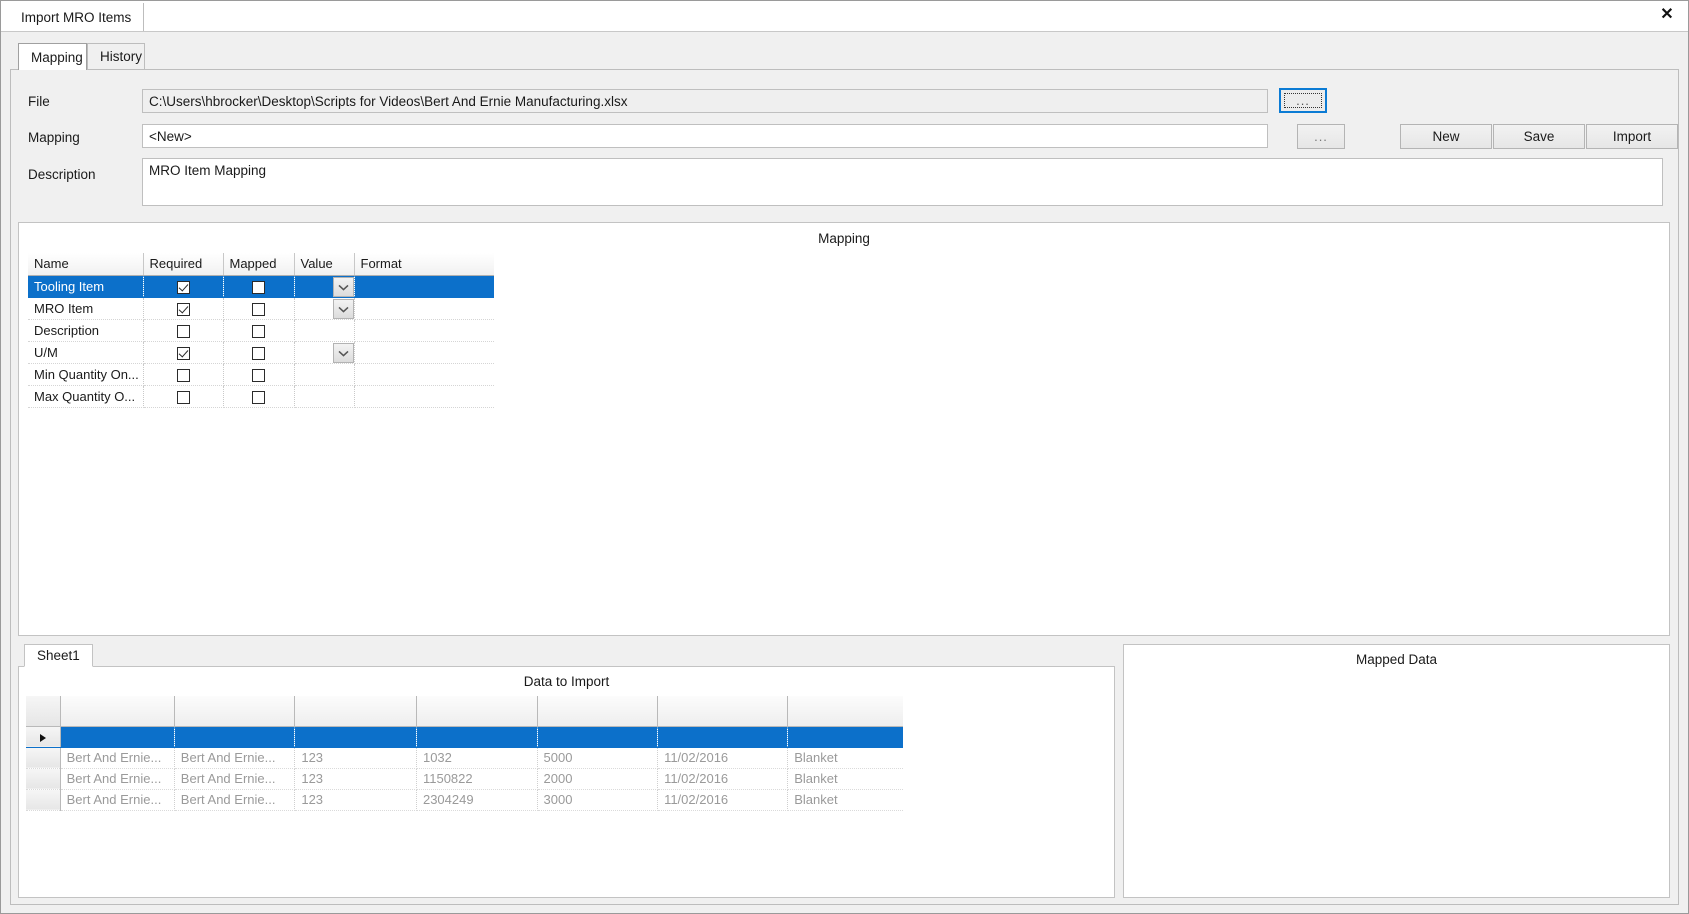 This screenshot has width=1689, height=914. What do you see at coordinates (1632, 136) in the screenshot?
I see `import-button: Import` at bounding box center [1632, 136].